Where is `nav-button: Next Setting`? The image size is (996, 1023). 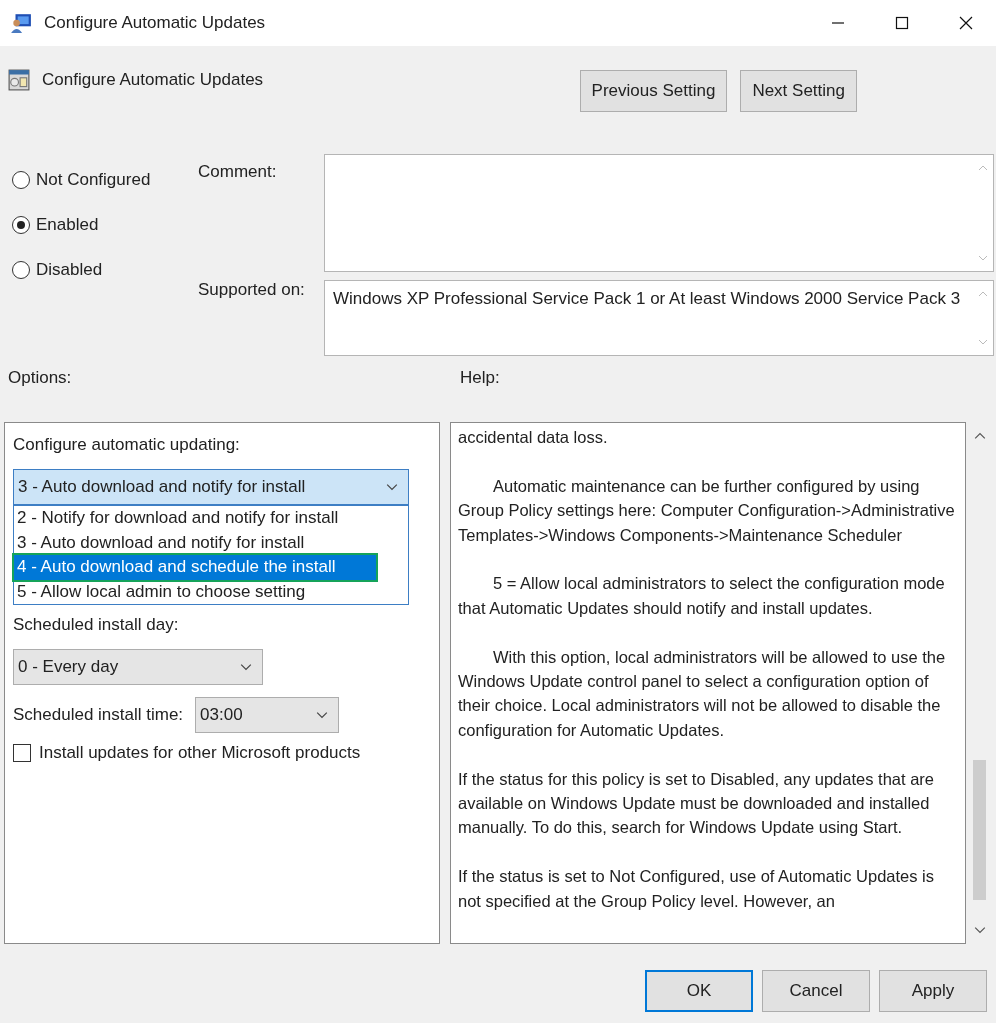
nav-button: Next Setting is located at coordinates (798, 91).